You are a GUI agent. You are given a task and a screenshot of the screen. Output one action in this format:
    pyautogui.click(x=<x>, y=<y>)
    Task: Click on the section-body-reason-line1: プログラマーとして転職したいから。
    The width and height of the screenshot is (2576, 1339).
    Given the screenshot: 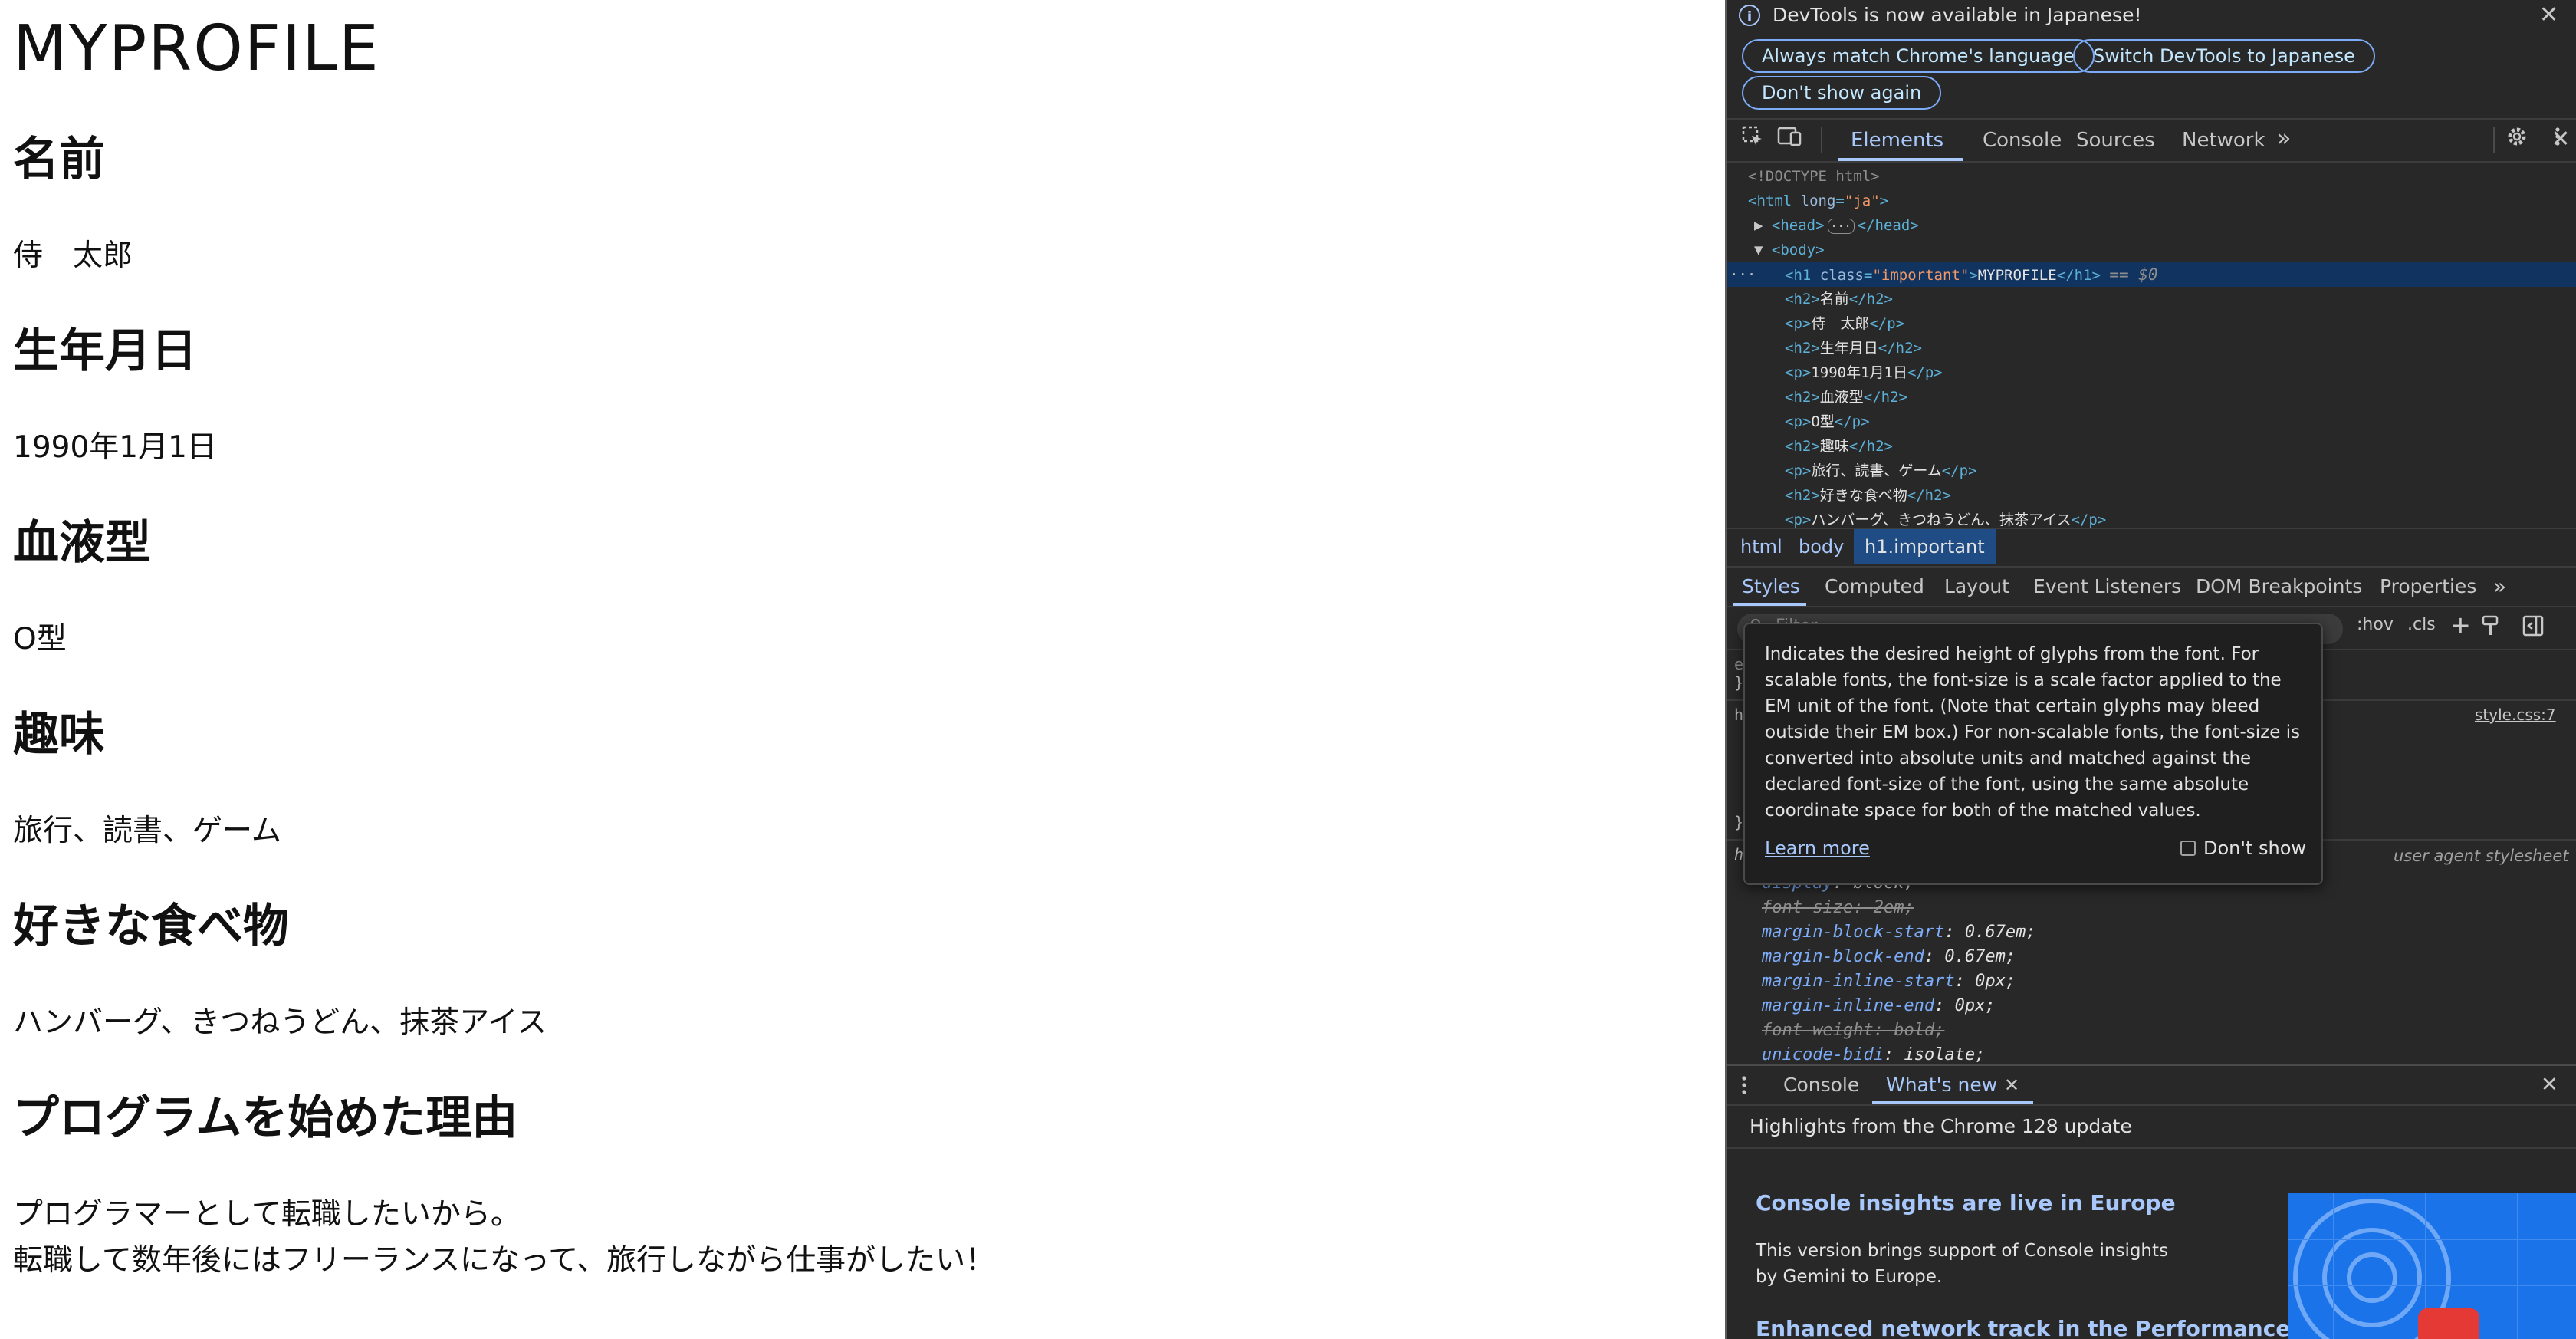 What is the action you would take?
    pyautogui.click(x=267, y=1214)
    